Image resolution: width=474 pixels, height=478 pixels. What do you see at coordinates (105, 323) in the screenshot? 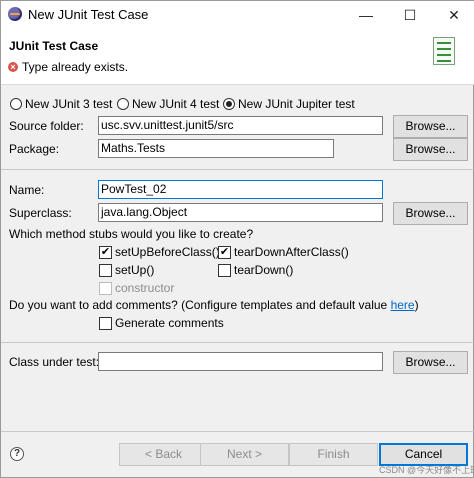
I see `generate-comments-checkbox` at bounding box center [105, 323].